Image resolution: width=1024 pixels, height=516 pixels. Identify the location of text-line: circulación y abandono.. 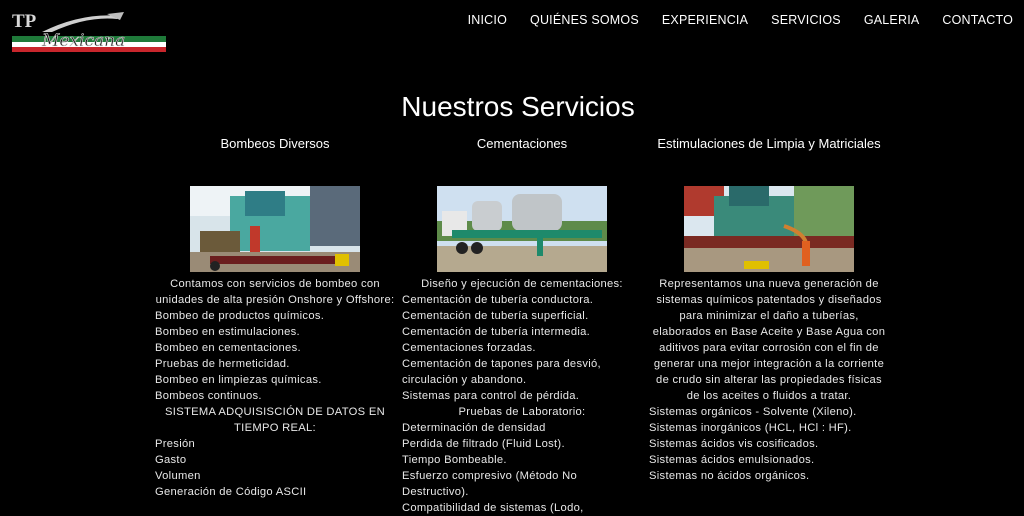
(464, 380).